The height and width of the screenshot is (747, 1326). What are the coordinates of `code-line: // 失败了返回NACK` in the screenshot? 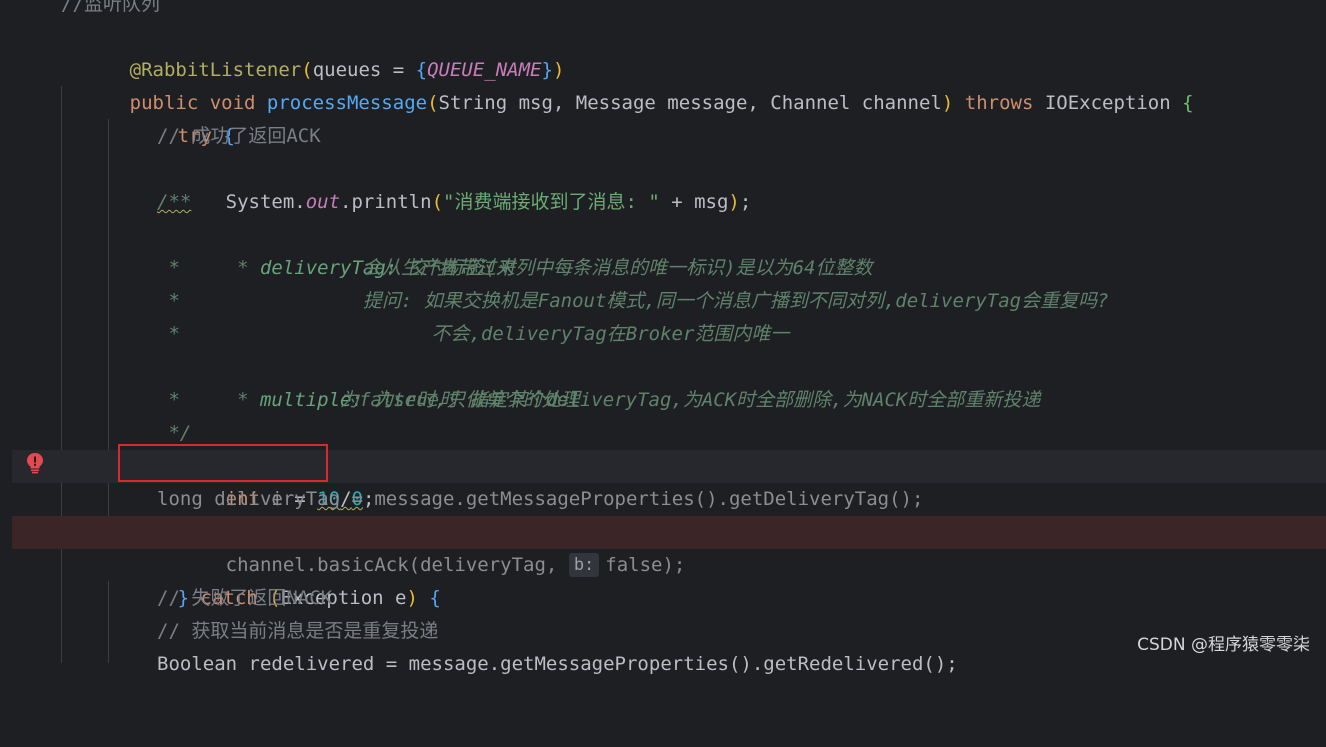 It's located at (669, 598).